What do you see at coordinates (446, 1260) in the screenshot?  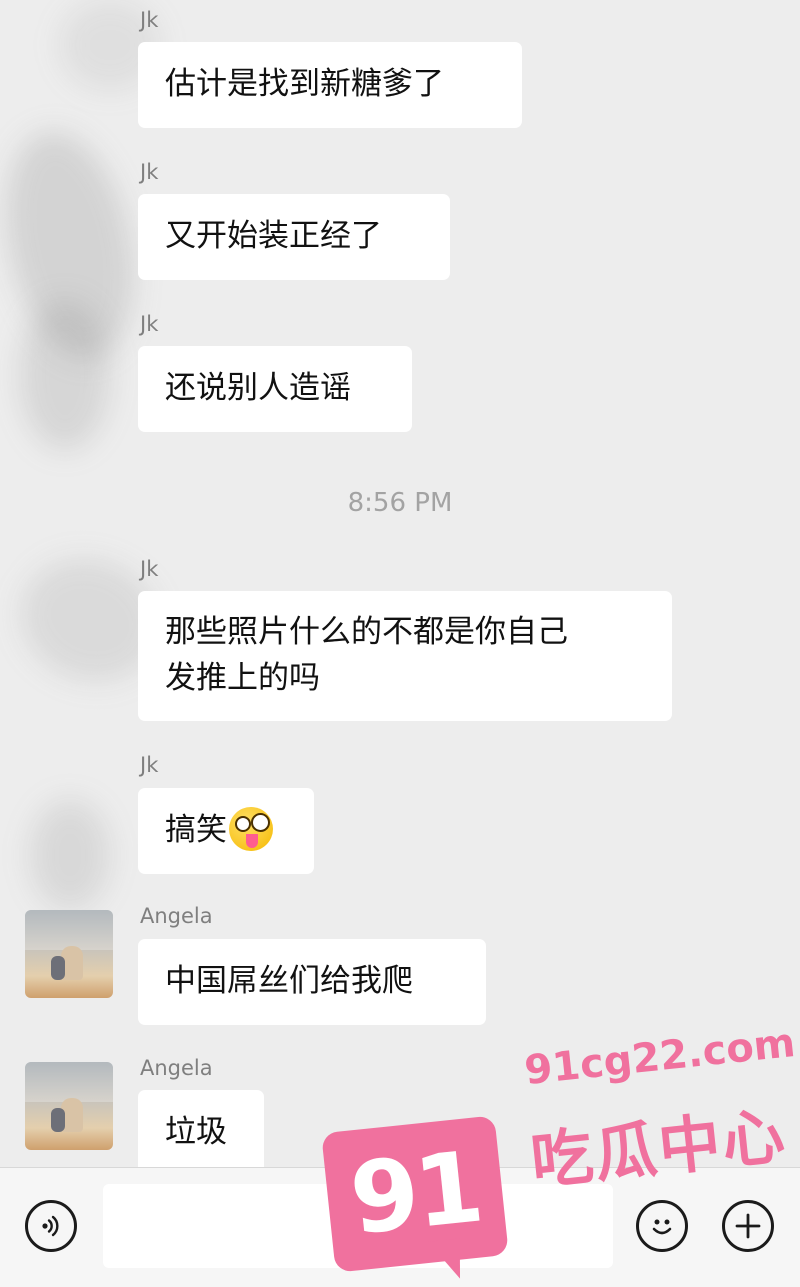 I see `watermark-badge-tail` at bounding box center [446, 1260].